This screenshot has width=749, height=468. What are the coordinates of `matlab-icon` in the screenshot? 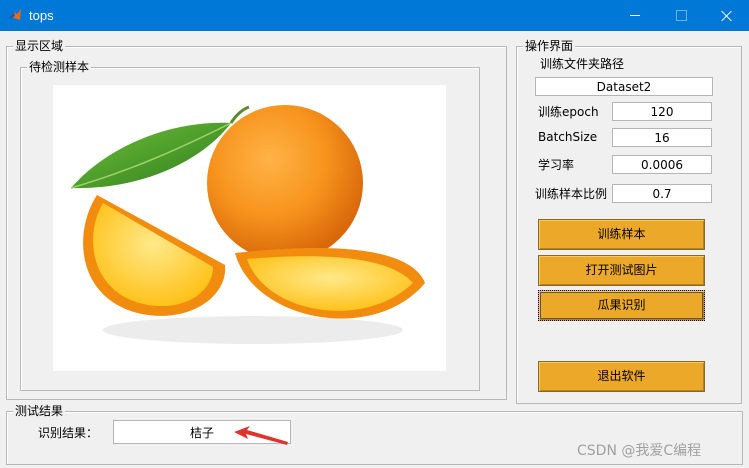 It's located at (15, 14).